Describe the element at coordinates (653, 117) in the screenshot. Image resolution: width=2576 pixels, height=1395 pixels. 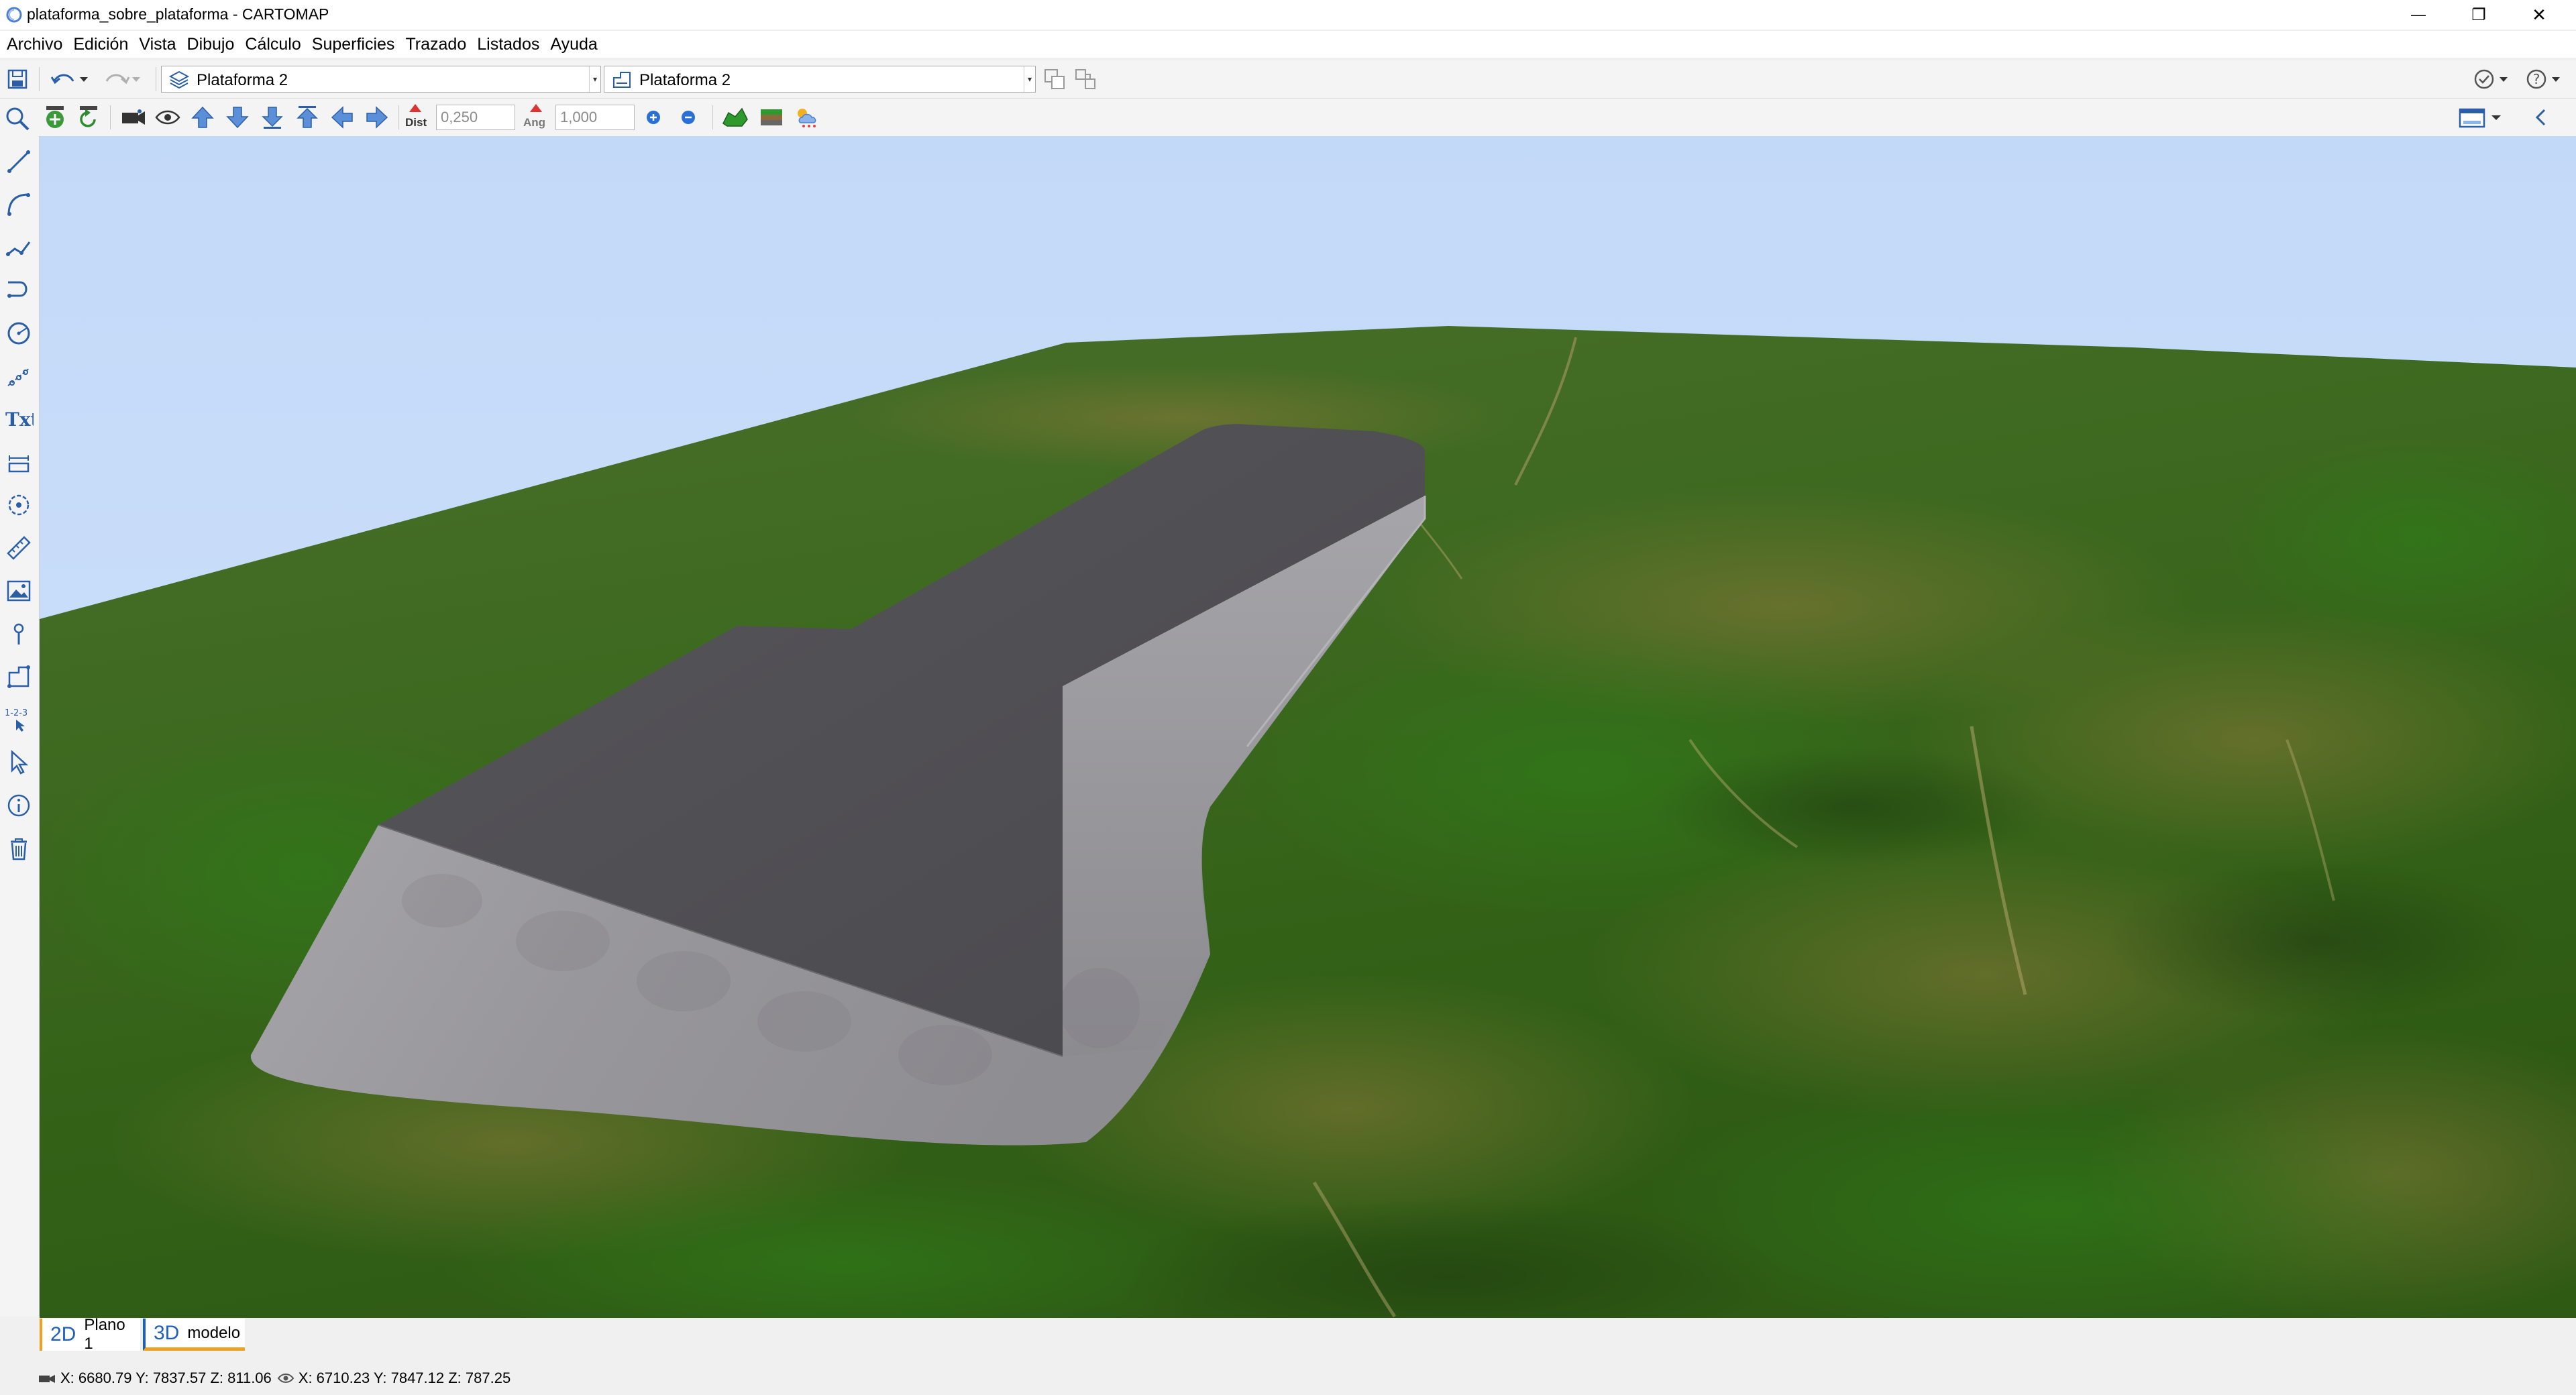
I see `increase-button` at that location.